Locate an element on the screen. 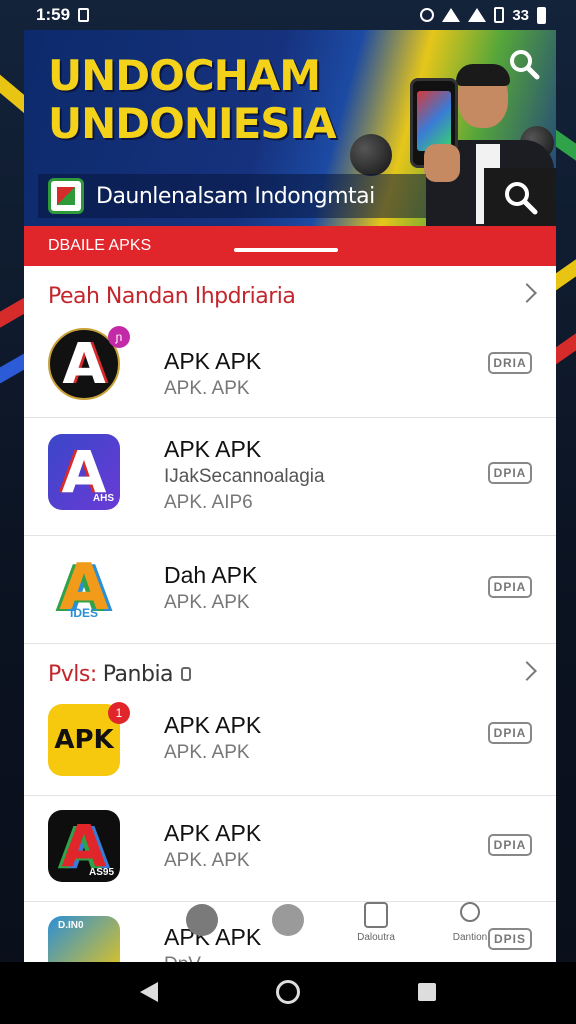  section-title-rest: Panbia is located at coordinates (138, 674).